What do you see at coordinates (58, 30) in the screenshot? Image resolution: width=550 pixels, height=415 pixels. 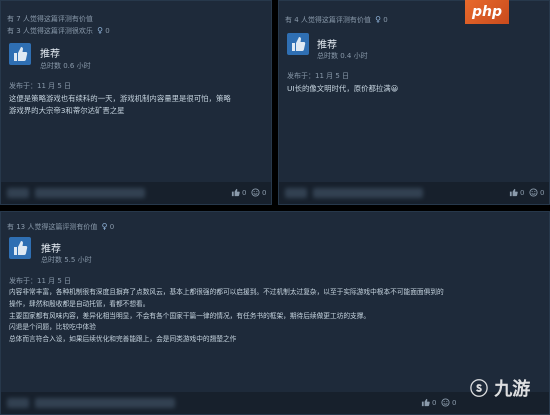 I see `funny-count: 有 3 人觉得这篇评测很欢乐 ♀ 0` at bounding box center [58, 30].